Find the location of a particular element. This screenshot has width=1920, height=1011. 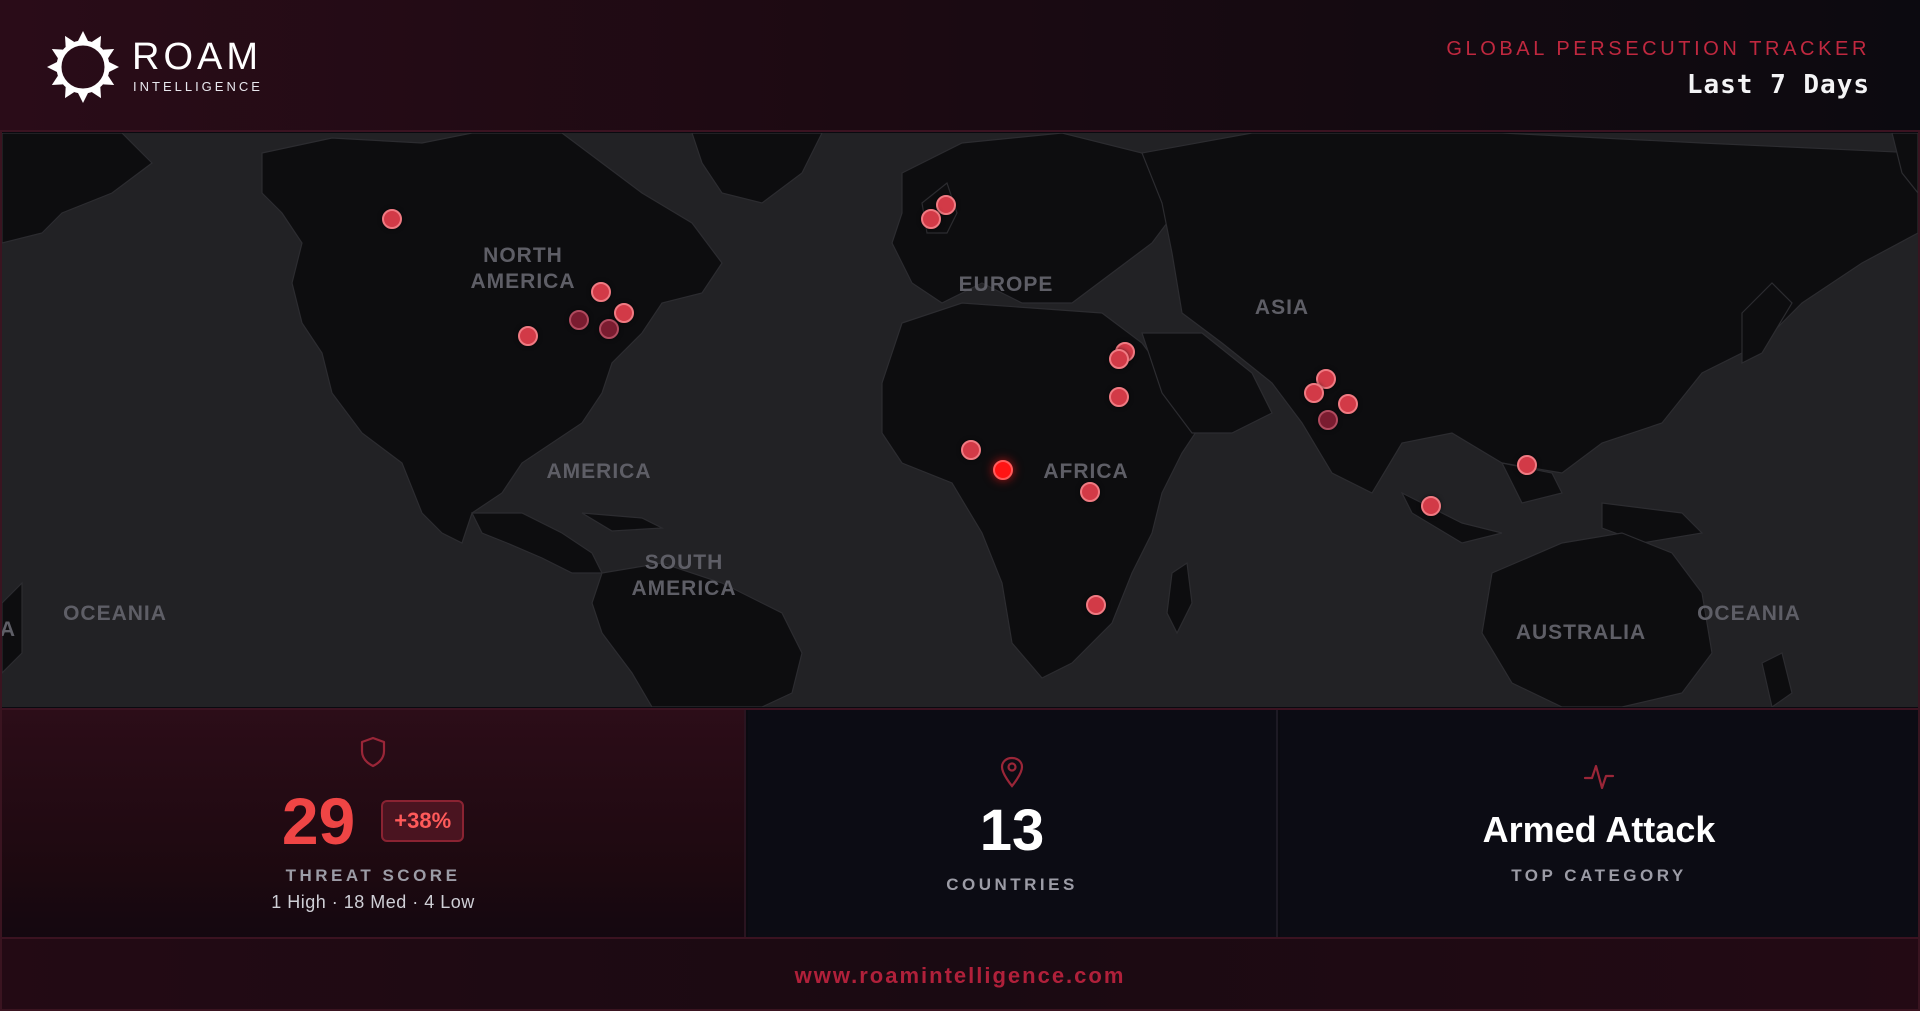

website-url: www.roamintelligence.com is located at coordinates (960, 976).